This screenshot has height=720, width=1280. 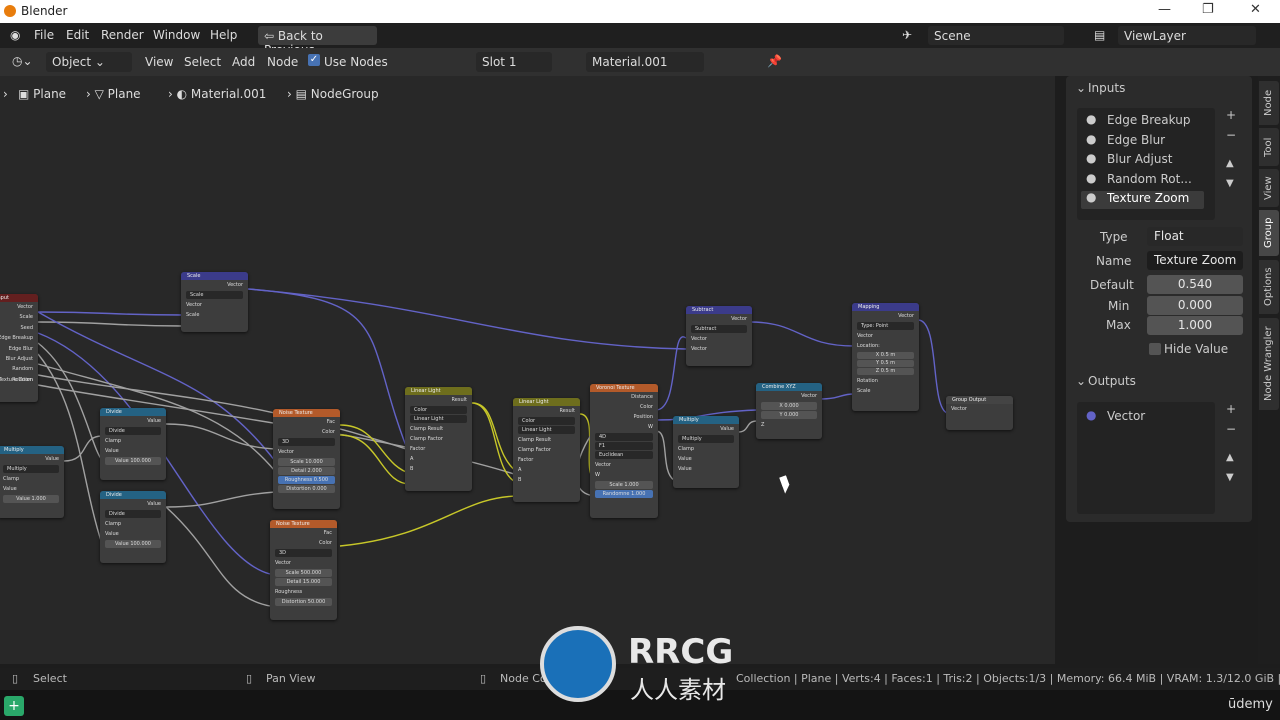 I want to click on hide-value-checkbox, so click(x=1155, y=349).